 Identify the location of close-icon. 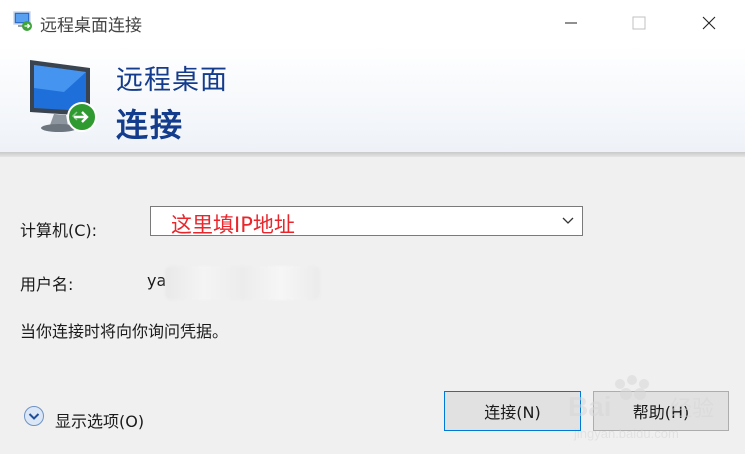
(709, 23).